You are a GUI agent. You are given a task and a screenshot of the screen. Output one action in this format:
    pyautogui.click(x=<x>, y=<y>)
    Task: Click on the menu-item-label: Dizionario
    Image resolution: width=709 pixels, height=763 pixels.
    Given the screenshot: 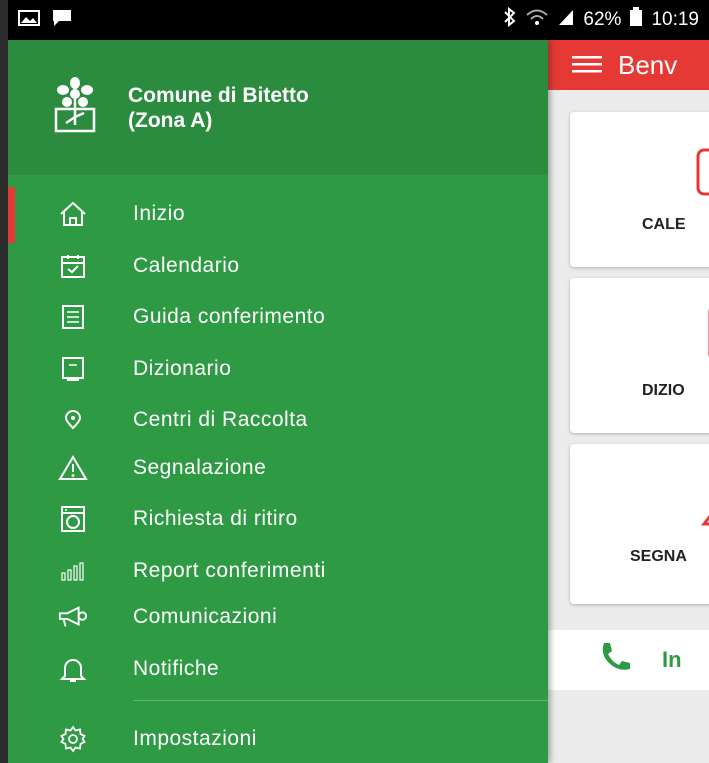 What is the action you would take?
    pyautogui.click(x=182, y=368)
    